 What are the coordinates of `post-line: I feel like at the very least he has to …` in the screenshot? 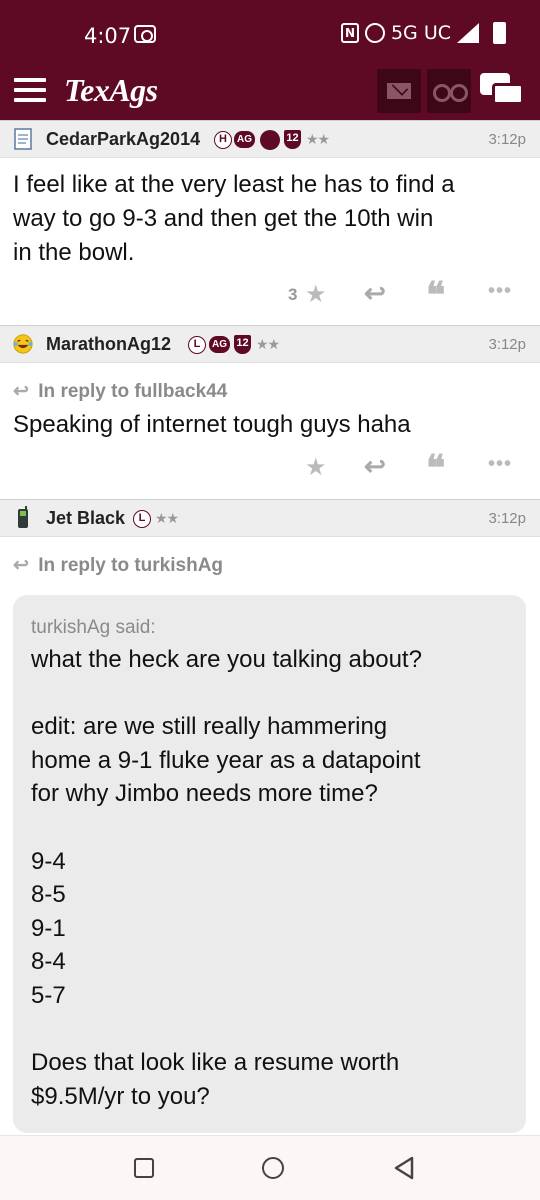 It's located at (234, 184).